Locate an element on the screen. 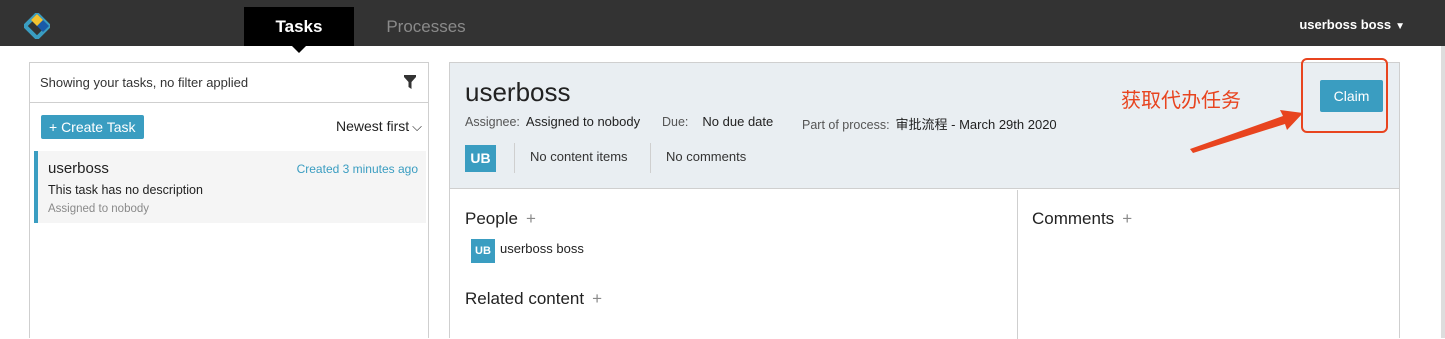 The image size is (1445, 339). task-item-description: This task has no description is located at coordinates (125, 190).